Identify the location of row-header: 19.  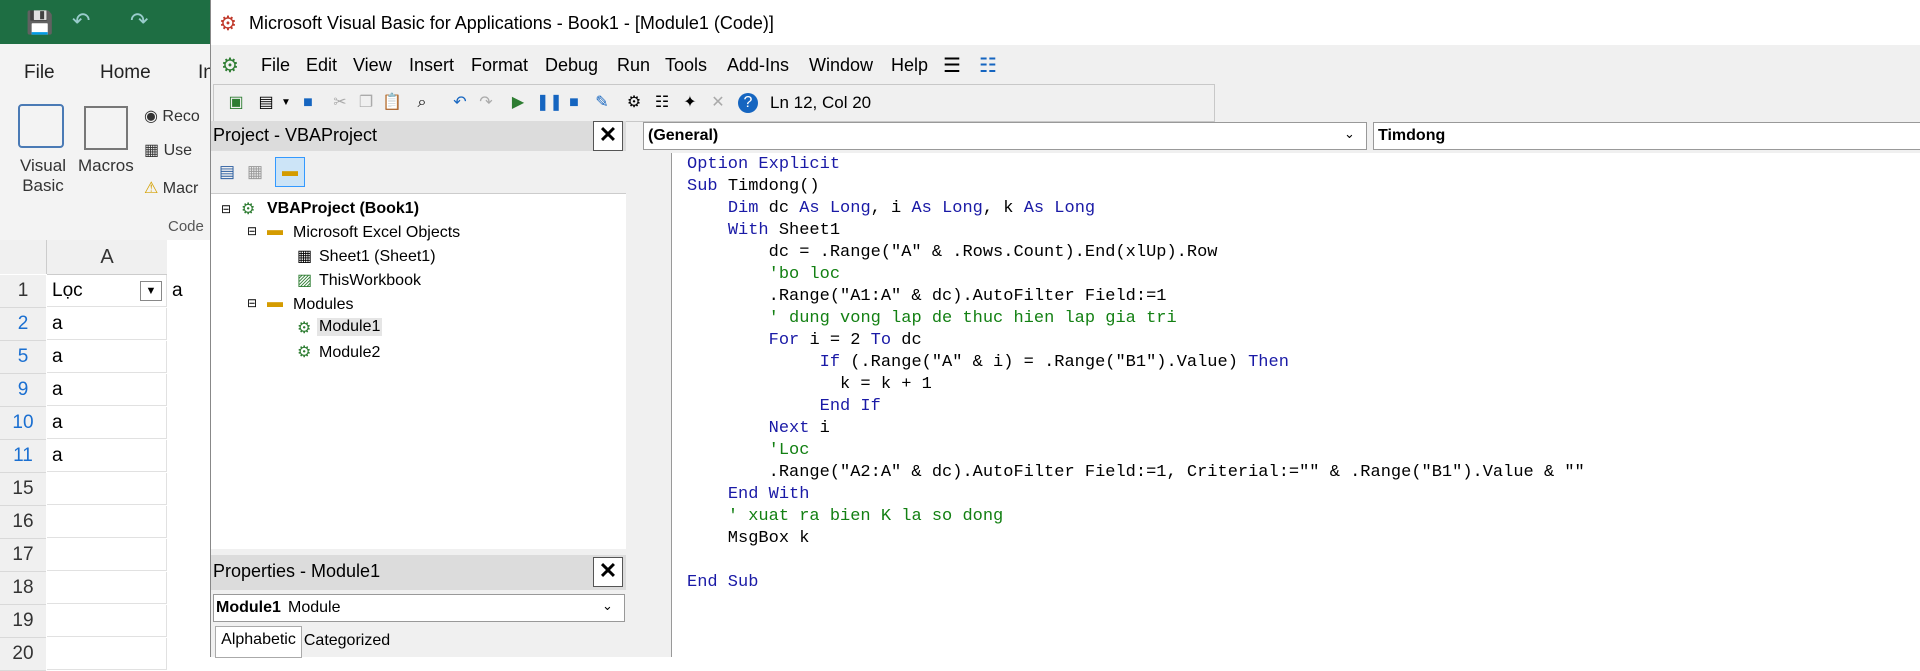
(23, 621).